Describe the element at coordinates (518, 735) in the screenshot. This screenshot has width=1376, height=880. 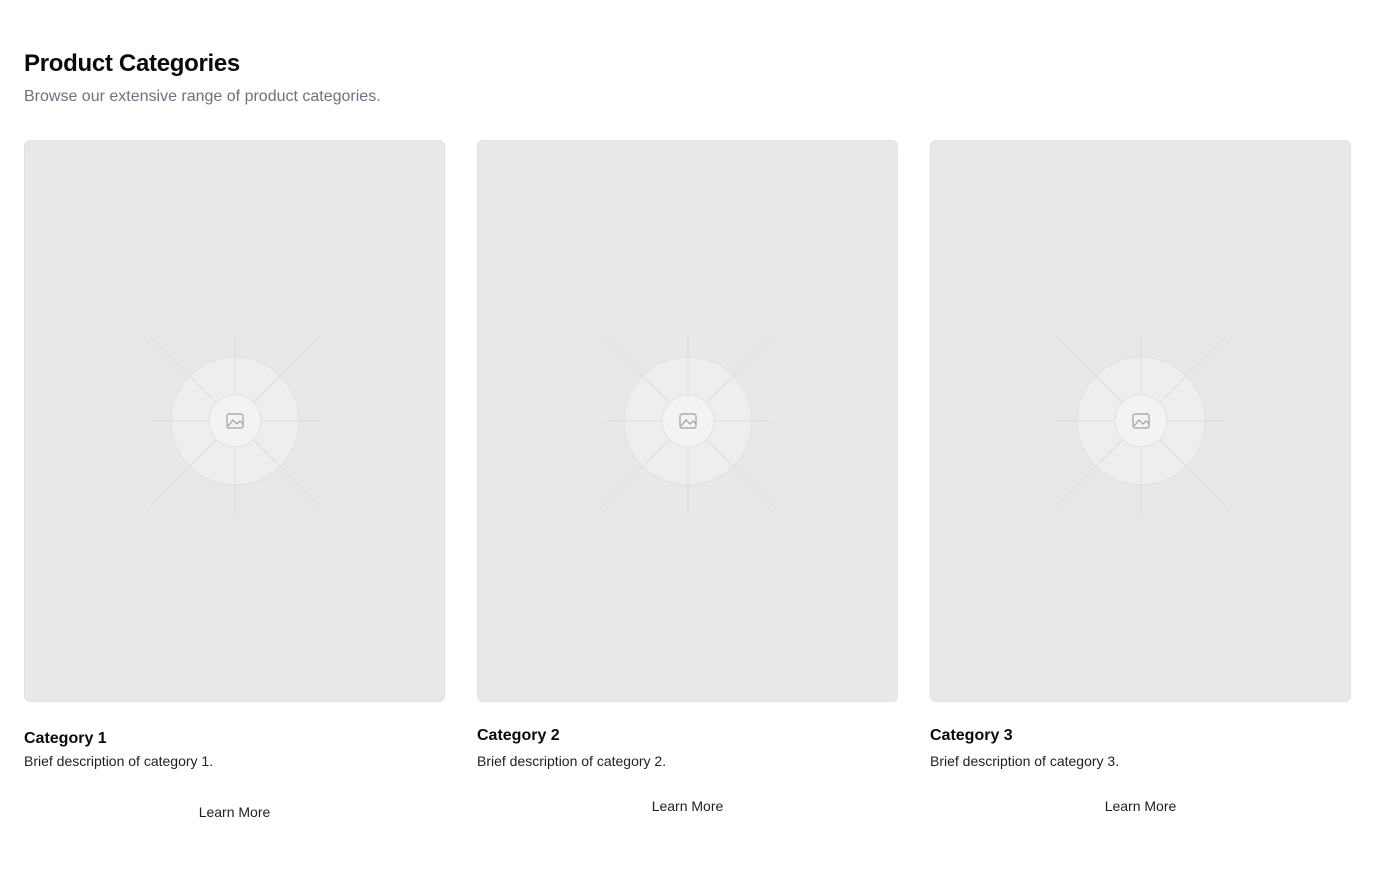
I see `category-title: Category 2` at that location.